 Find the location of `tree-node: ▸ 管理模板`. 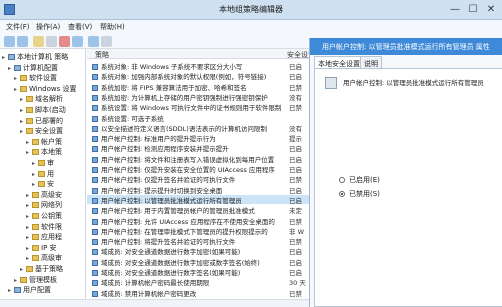

tree-node: ▸ 管理模板 is located at coordinates (35, 279).